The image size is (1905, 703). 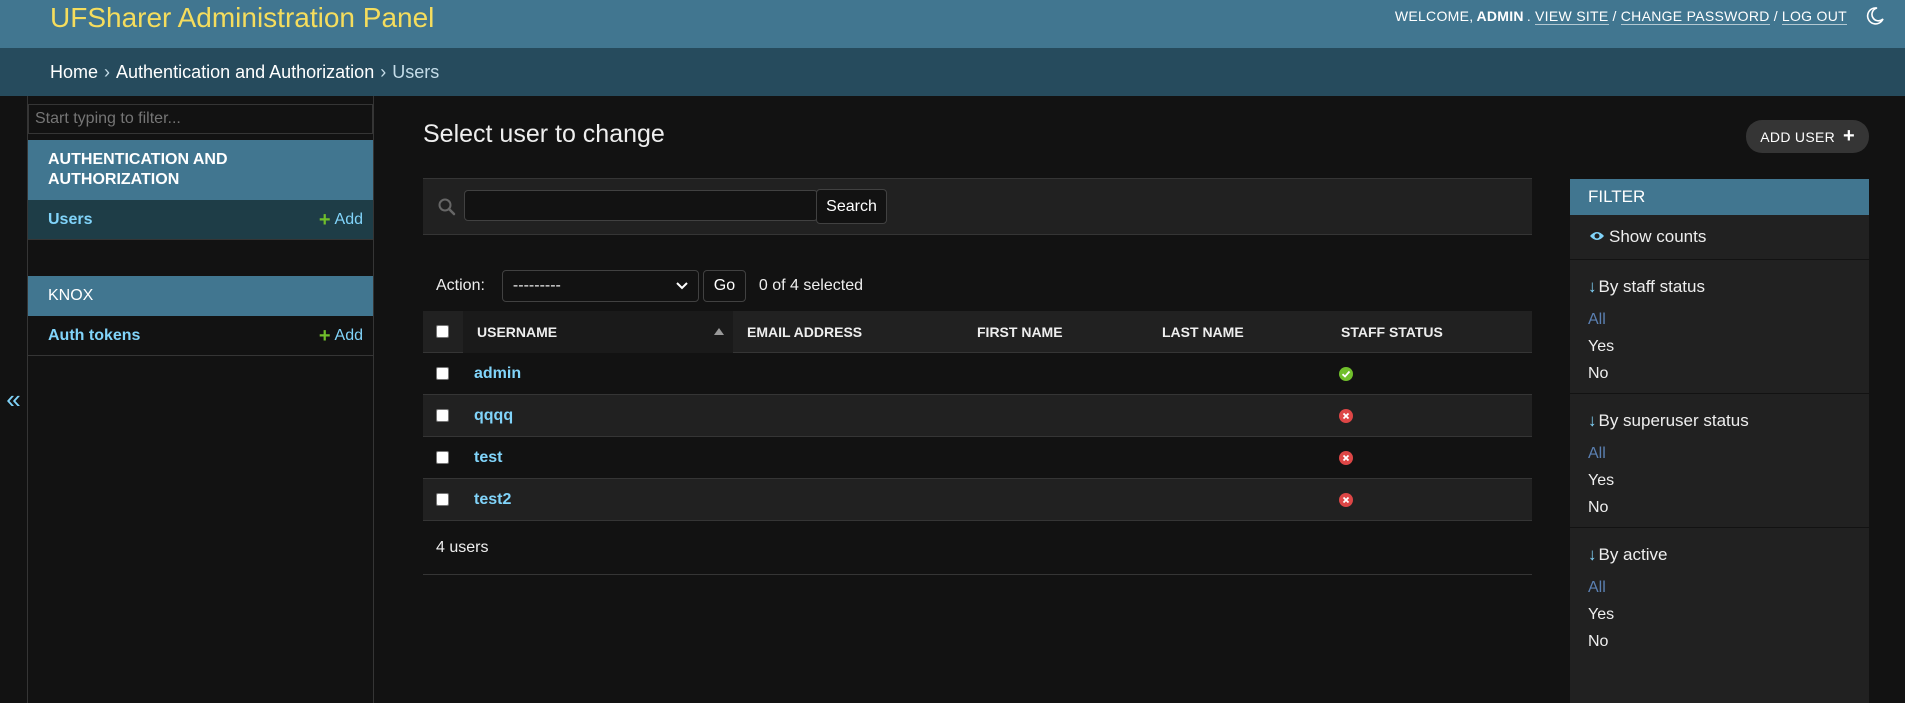 I want to click on filter-group-label: By active, so click(x=1633, y=554).